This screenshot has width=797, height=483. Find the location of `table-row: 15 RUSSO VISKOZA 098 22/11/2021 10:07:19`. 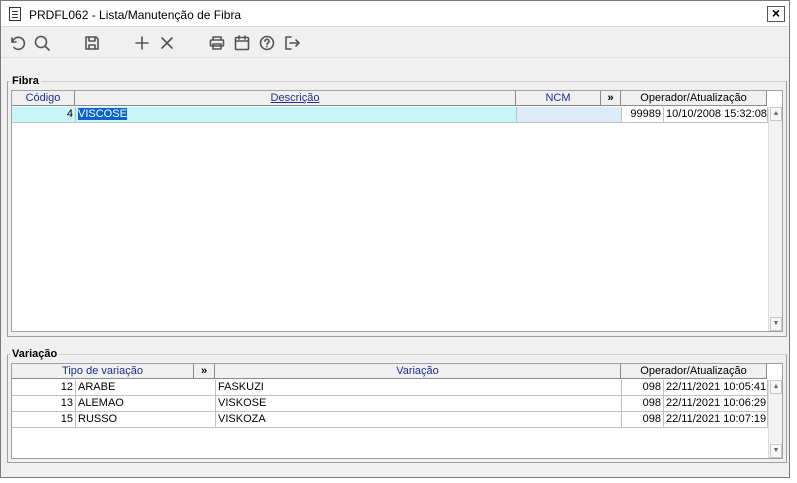

table-row: 15 RUSSO VISKOZA 098 22/11/2021 10:07:19 is located at coordinates (390, 420).